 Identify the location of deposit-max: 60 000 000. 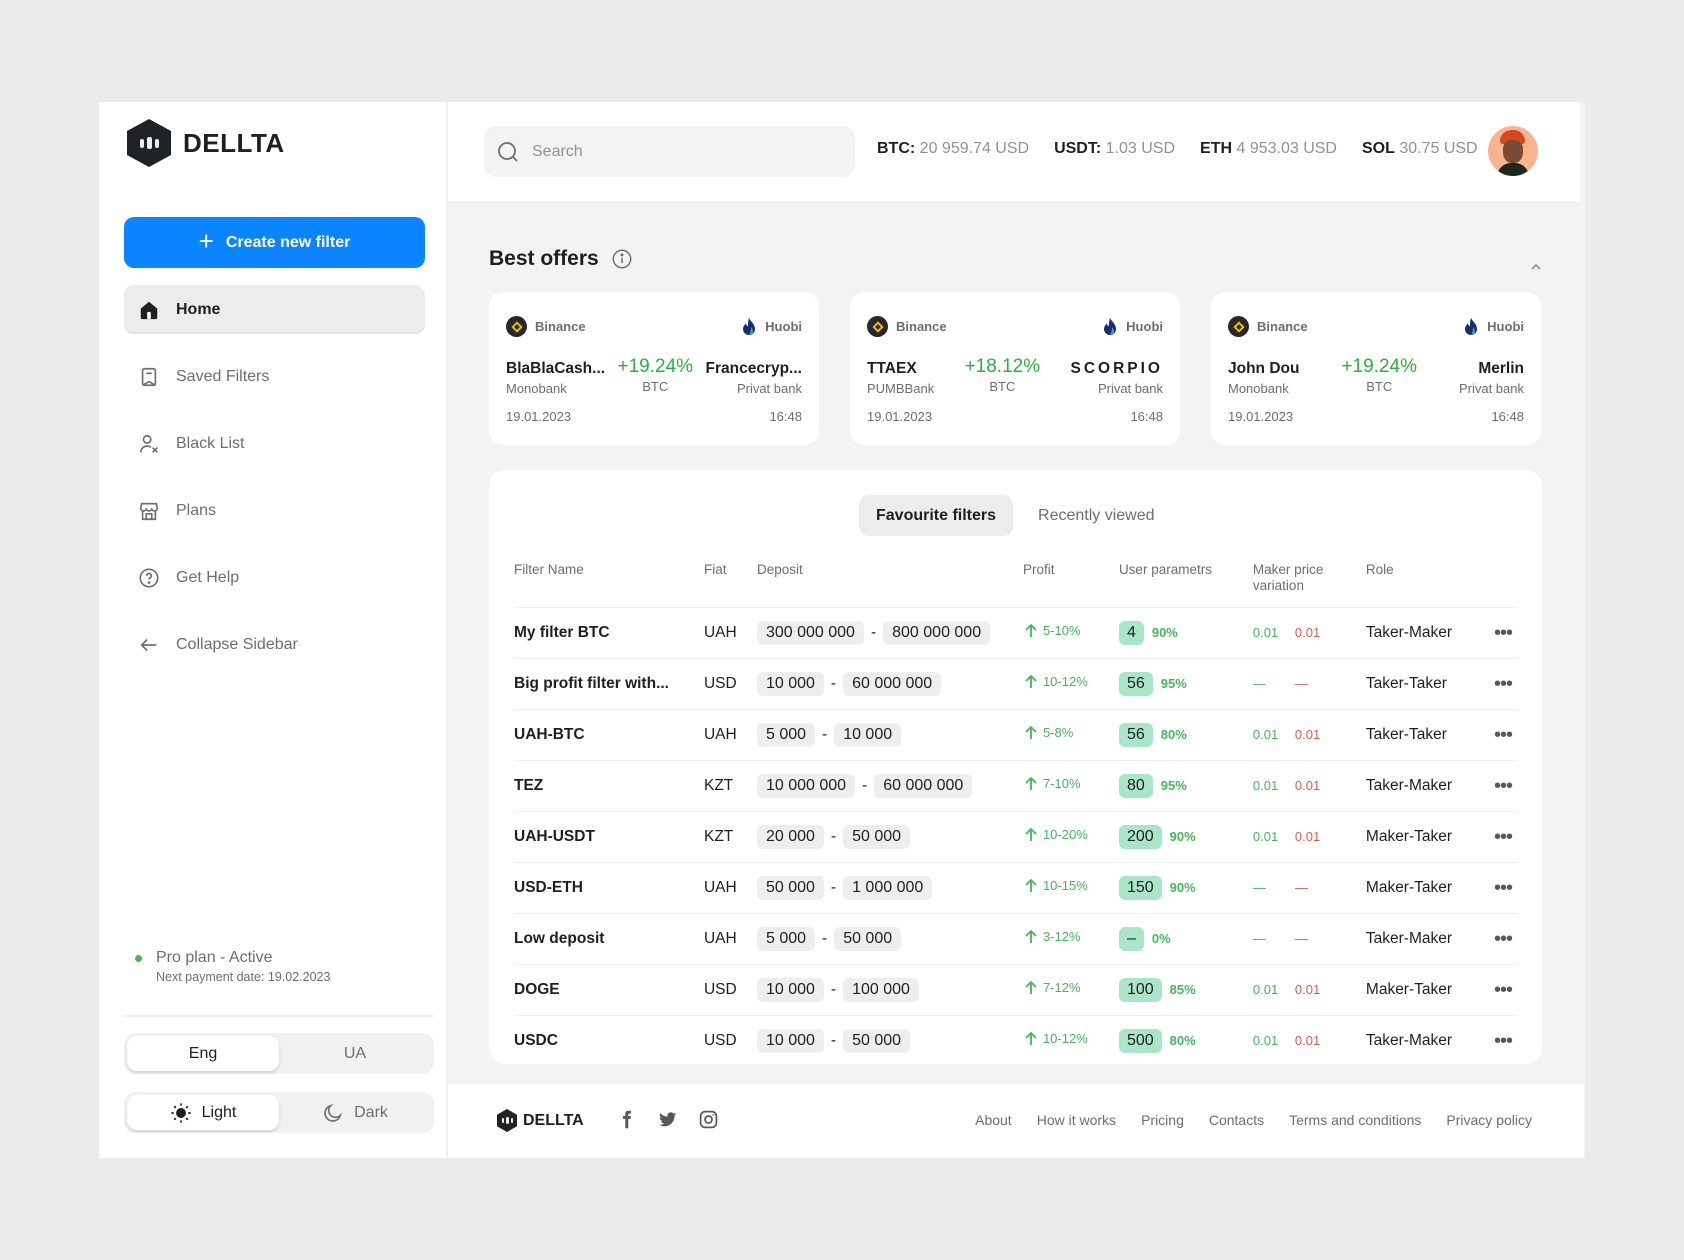
(923, 786).